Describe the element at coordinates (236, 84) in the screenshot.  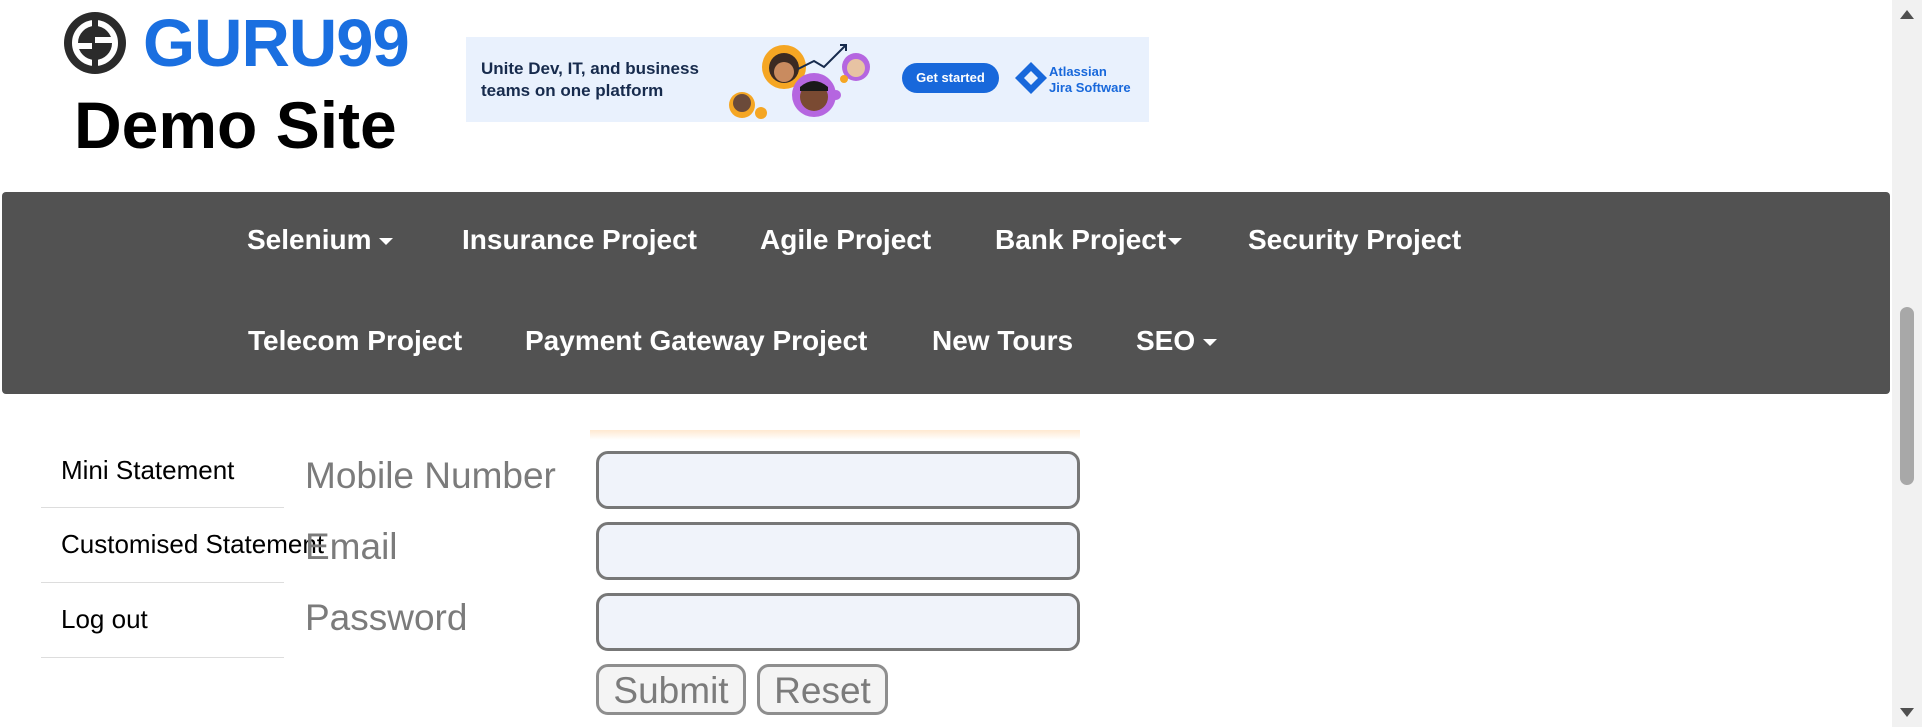
I see `site-logo: GURU99 Demo Site` at that location.